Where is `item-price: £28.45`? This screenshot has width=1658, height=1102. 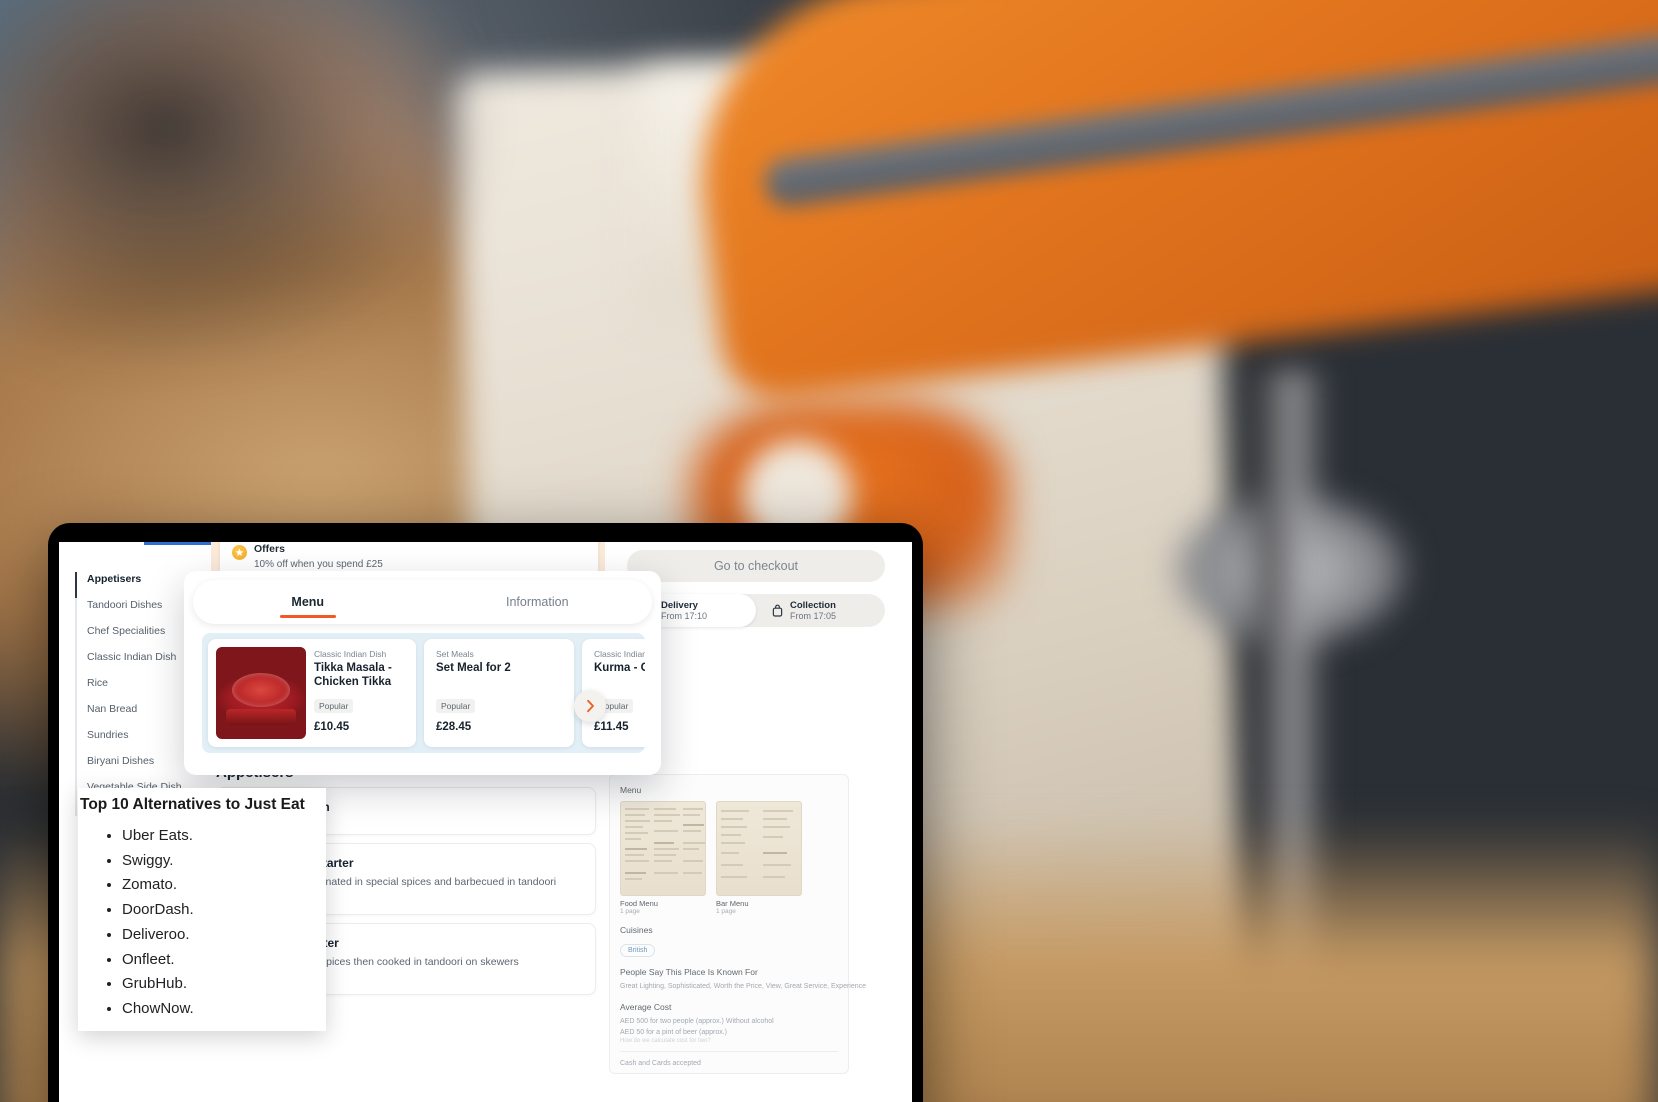 item-price: £28.45 is located at coordinates (454, 727).